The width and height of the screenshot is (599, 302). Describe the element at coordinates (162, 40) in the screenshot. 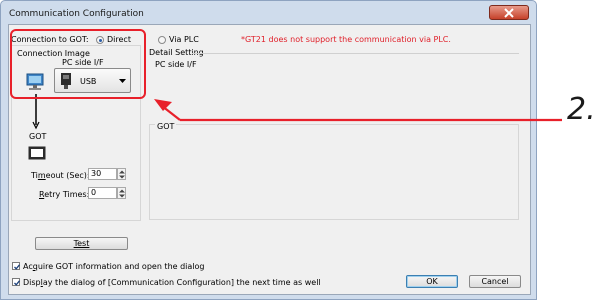

I see `via-plc-radio` at that location.